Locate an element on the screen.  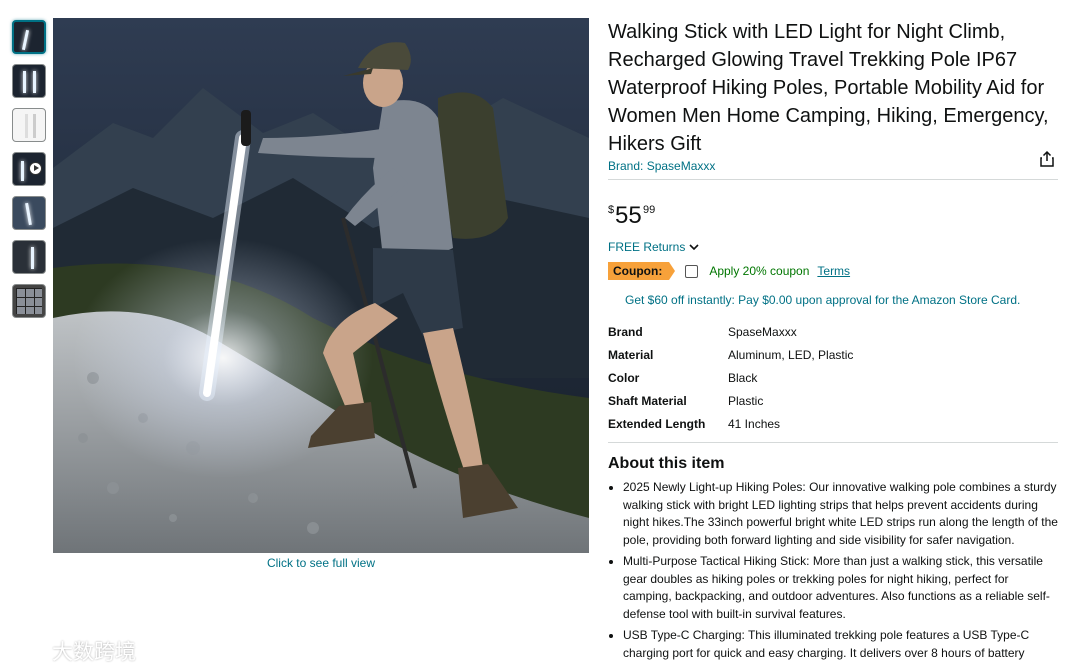
price-symbol: $ is located at coordinates (611, 210).